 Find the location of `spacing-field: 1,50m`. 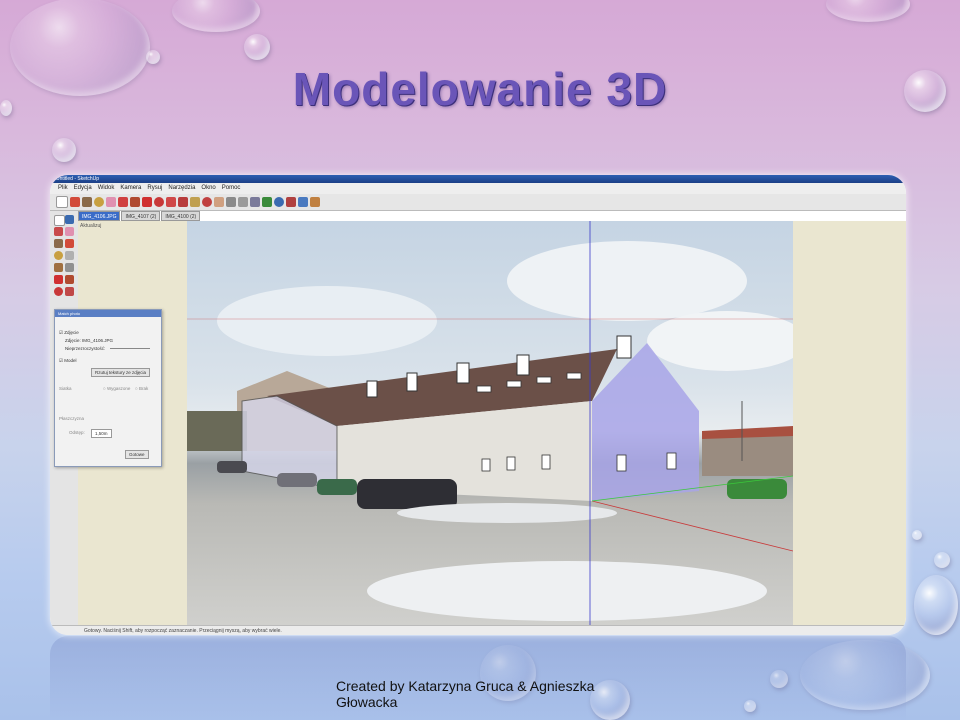

spacing-field: 1,50m is located at coordinates (101, 433).